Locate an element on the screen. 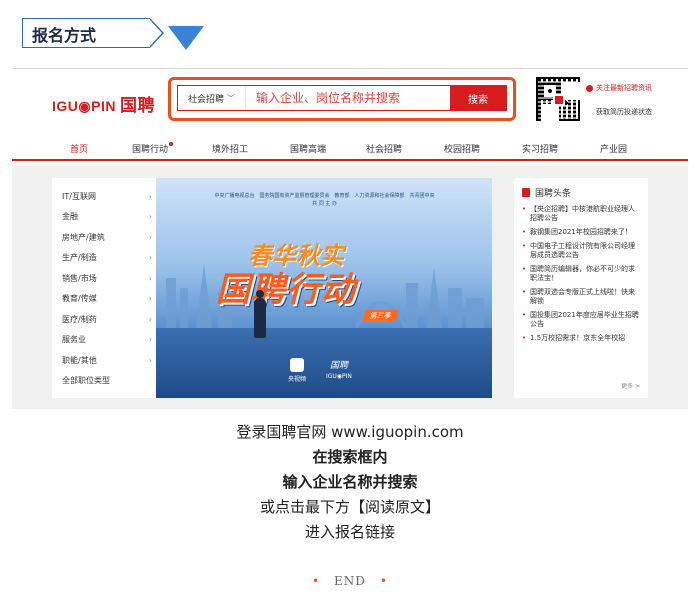 Image resolution: width=700 pixels, height=600 pixels. walking-man-image is located at coordinates (260, 314).